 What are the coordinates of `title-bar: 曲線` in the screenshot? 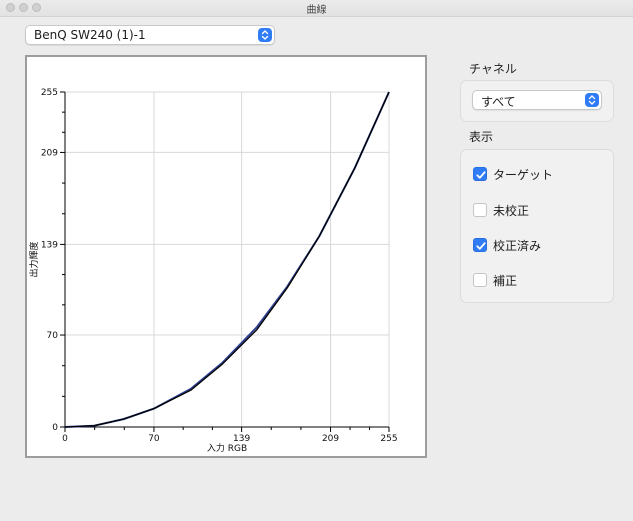 It's located at (316, 8).